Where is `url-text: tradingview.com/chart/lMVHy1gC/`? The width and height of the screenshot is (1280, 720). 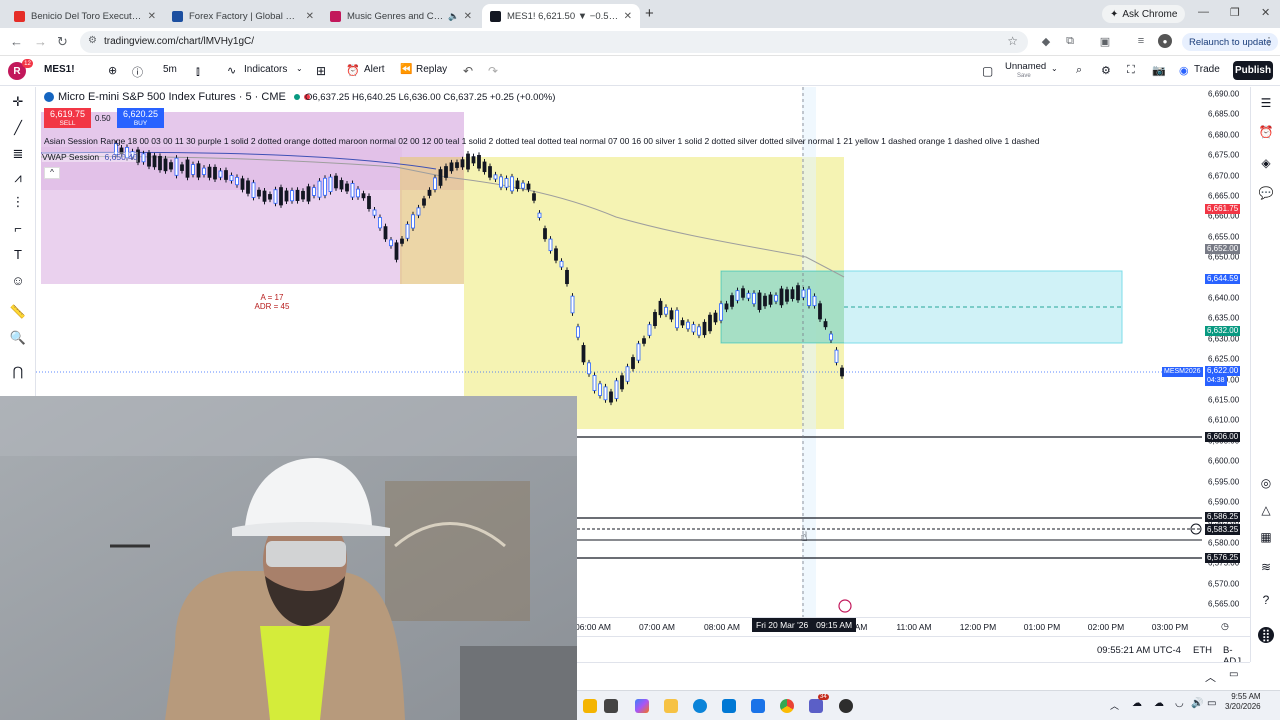 url-text: tradingview.com/chart/lMVHy1gC/ is located at coordinates (179, 41).